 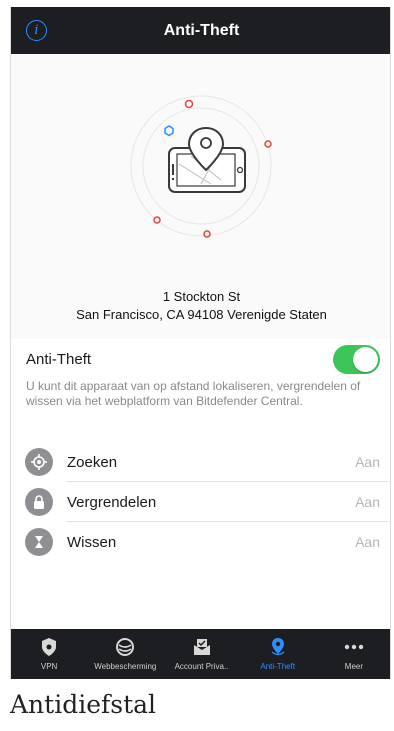 What do you see at coordinates (36, 30) in the screenshot?
I see `info-icon: i` at bounding box center [36, 30].